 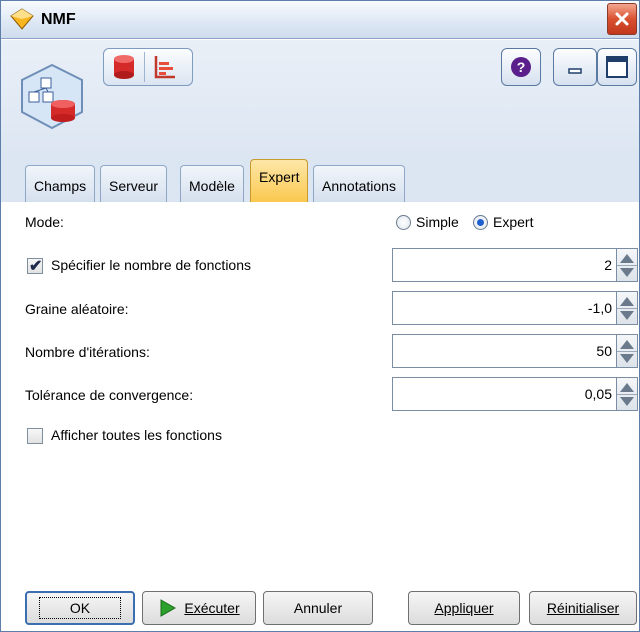 What do you see at coordinates (151, 265) in the screenshot?
I see `num-features-label: Spécifier le nombre de fonctions` at bounding box center [151, 265].